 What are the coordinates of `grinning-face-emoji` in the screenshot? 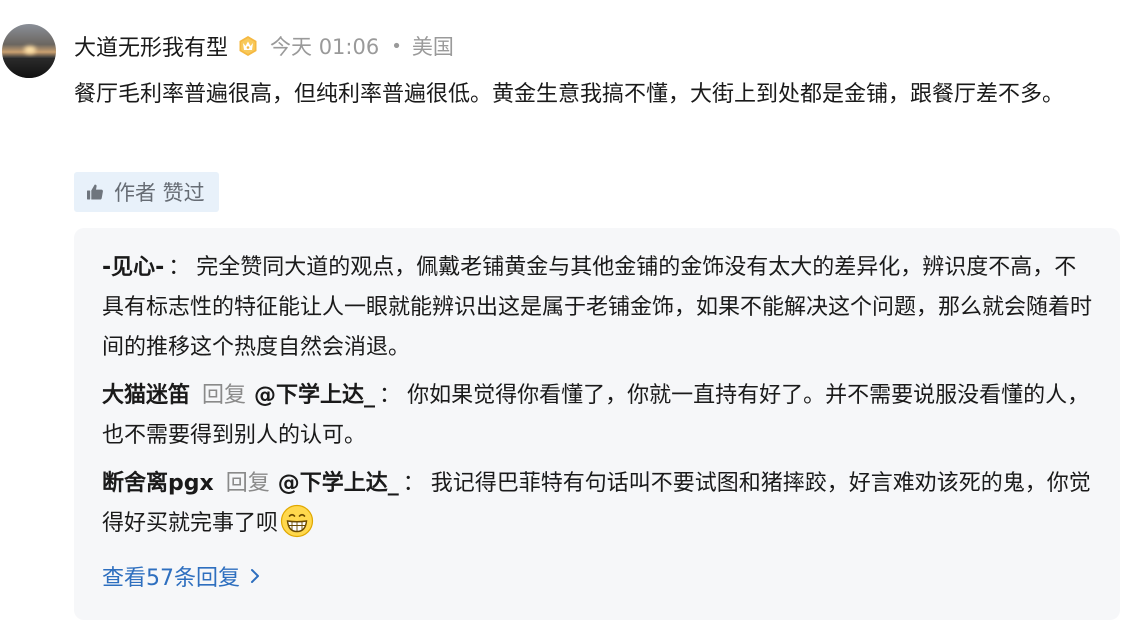 It's located at (297, 521).